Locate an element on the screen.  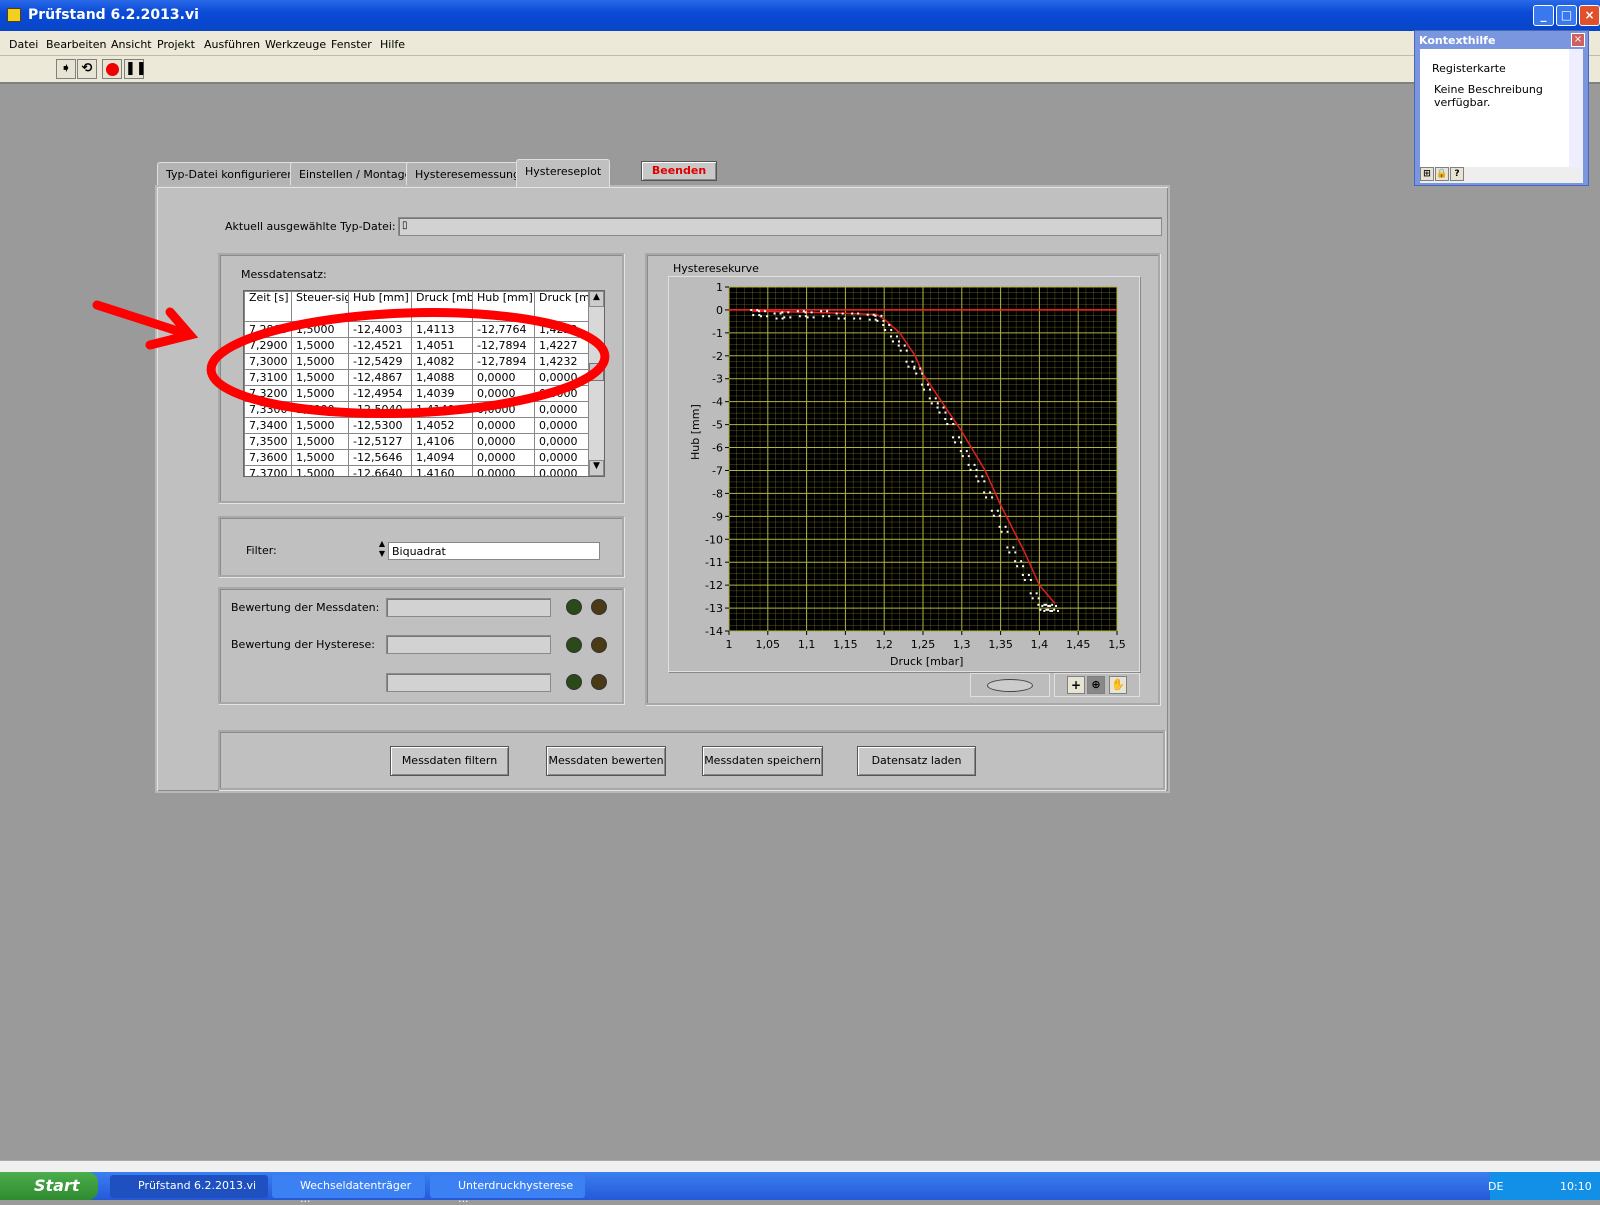
table-row: 7,2900 1,5000 -12,4521 1,4051 -12,7894 1,4227 is located at coordinates (417, 345).